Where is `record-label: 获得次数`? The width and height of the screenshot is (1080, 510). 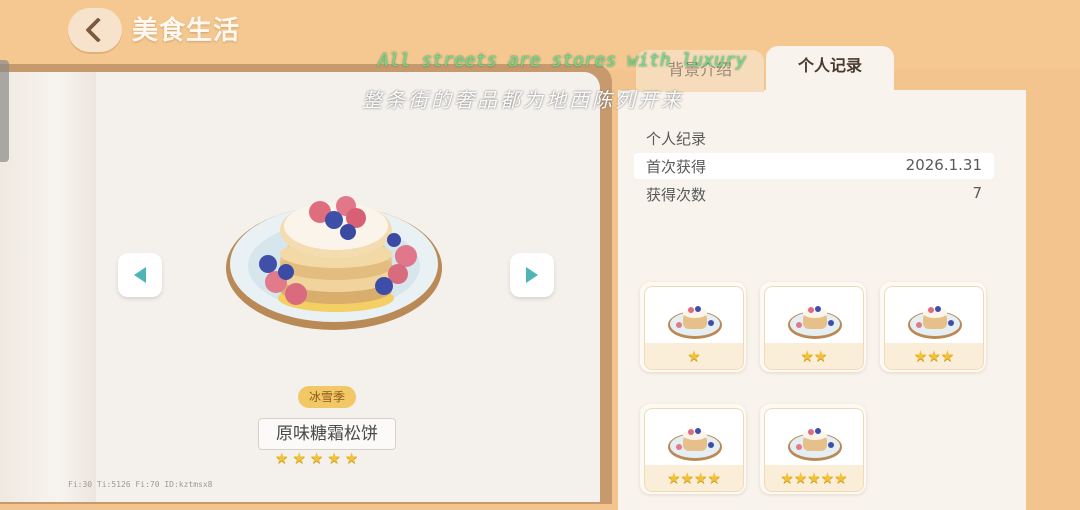 record-label: 获得次数 is located at coordinates (676, 195).